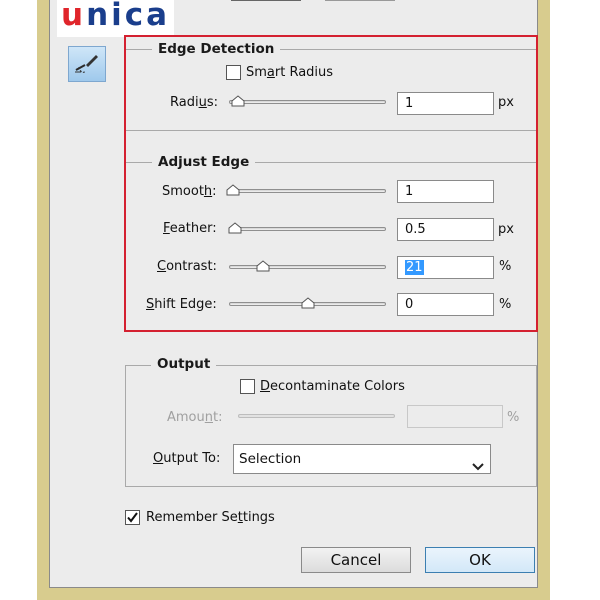 This screenshot has height=600, width=600. I want to click on unica-logo: unica, so click(116, 18).